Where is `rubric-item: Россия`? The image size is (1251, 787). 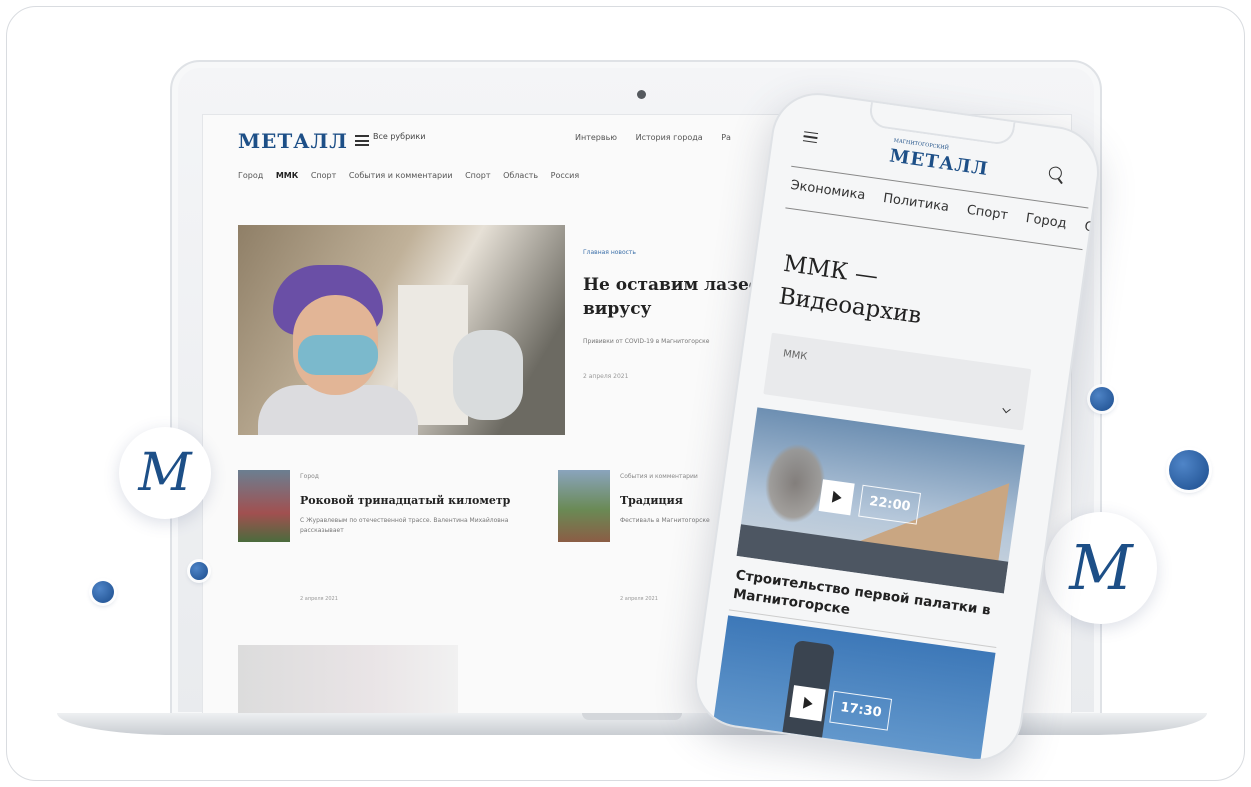 rubric-item: Россия is located at coordinates (565, 175).